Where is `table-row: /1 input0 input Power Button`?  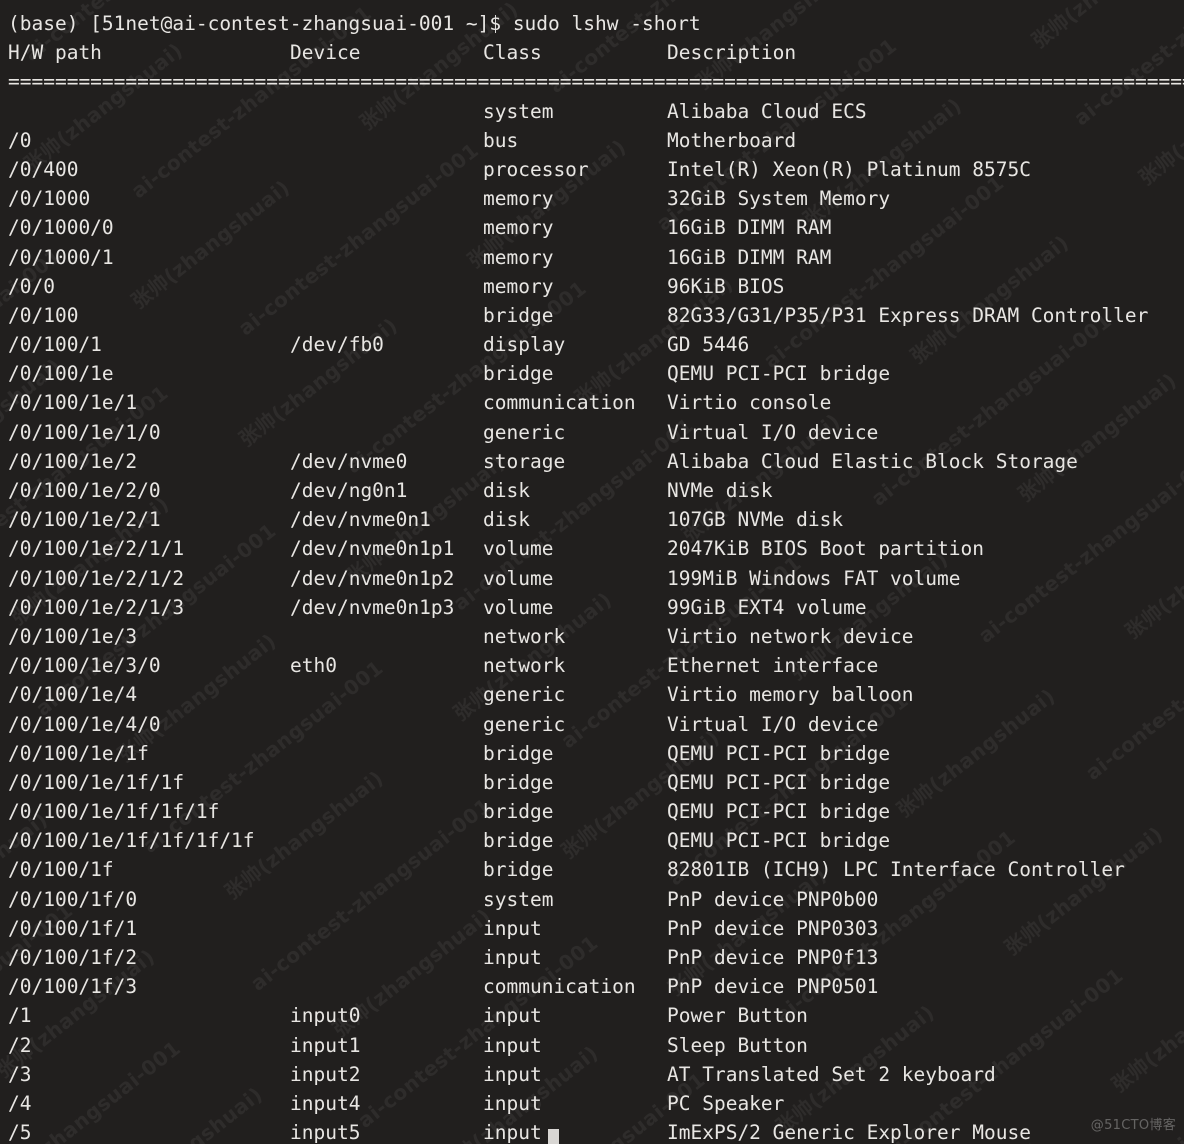 table-row: /1 input0 input Power Button is located at coordinates (596, 1015).